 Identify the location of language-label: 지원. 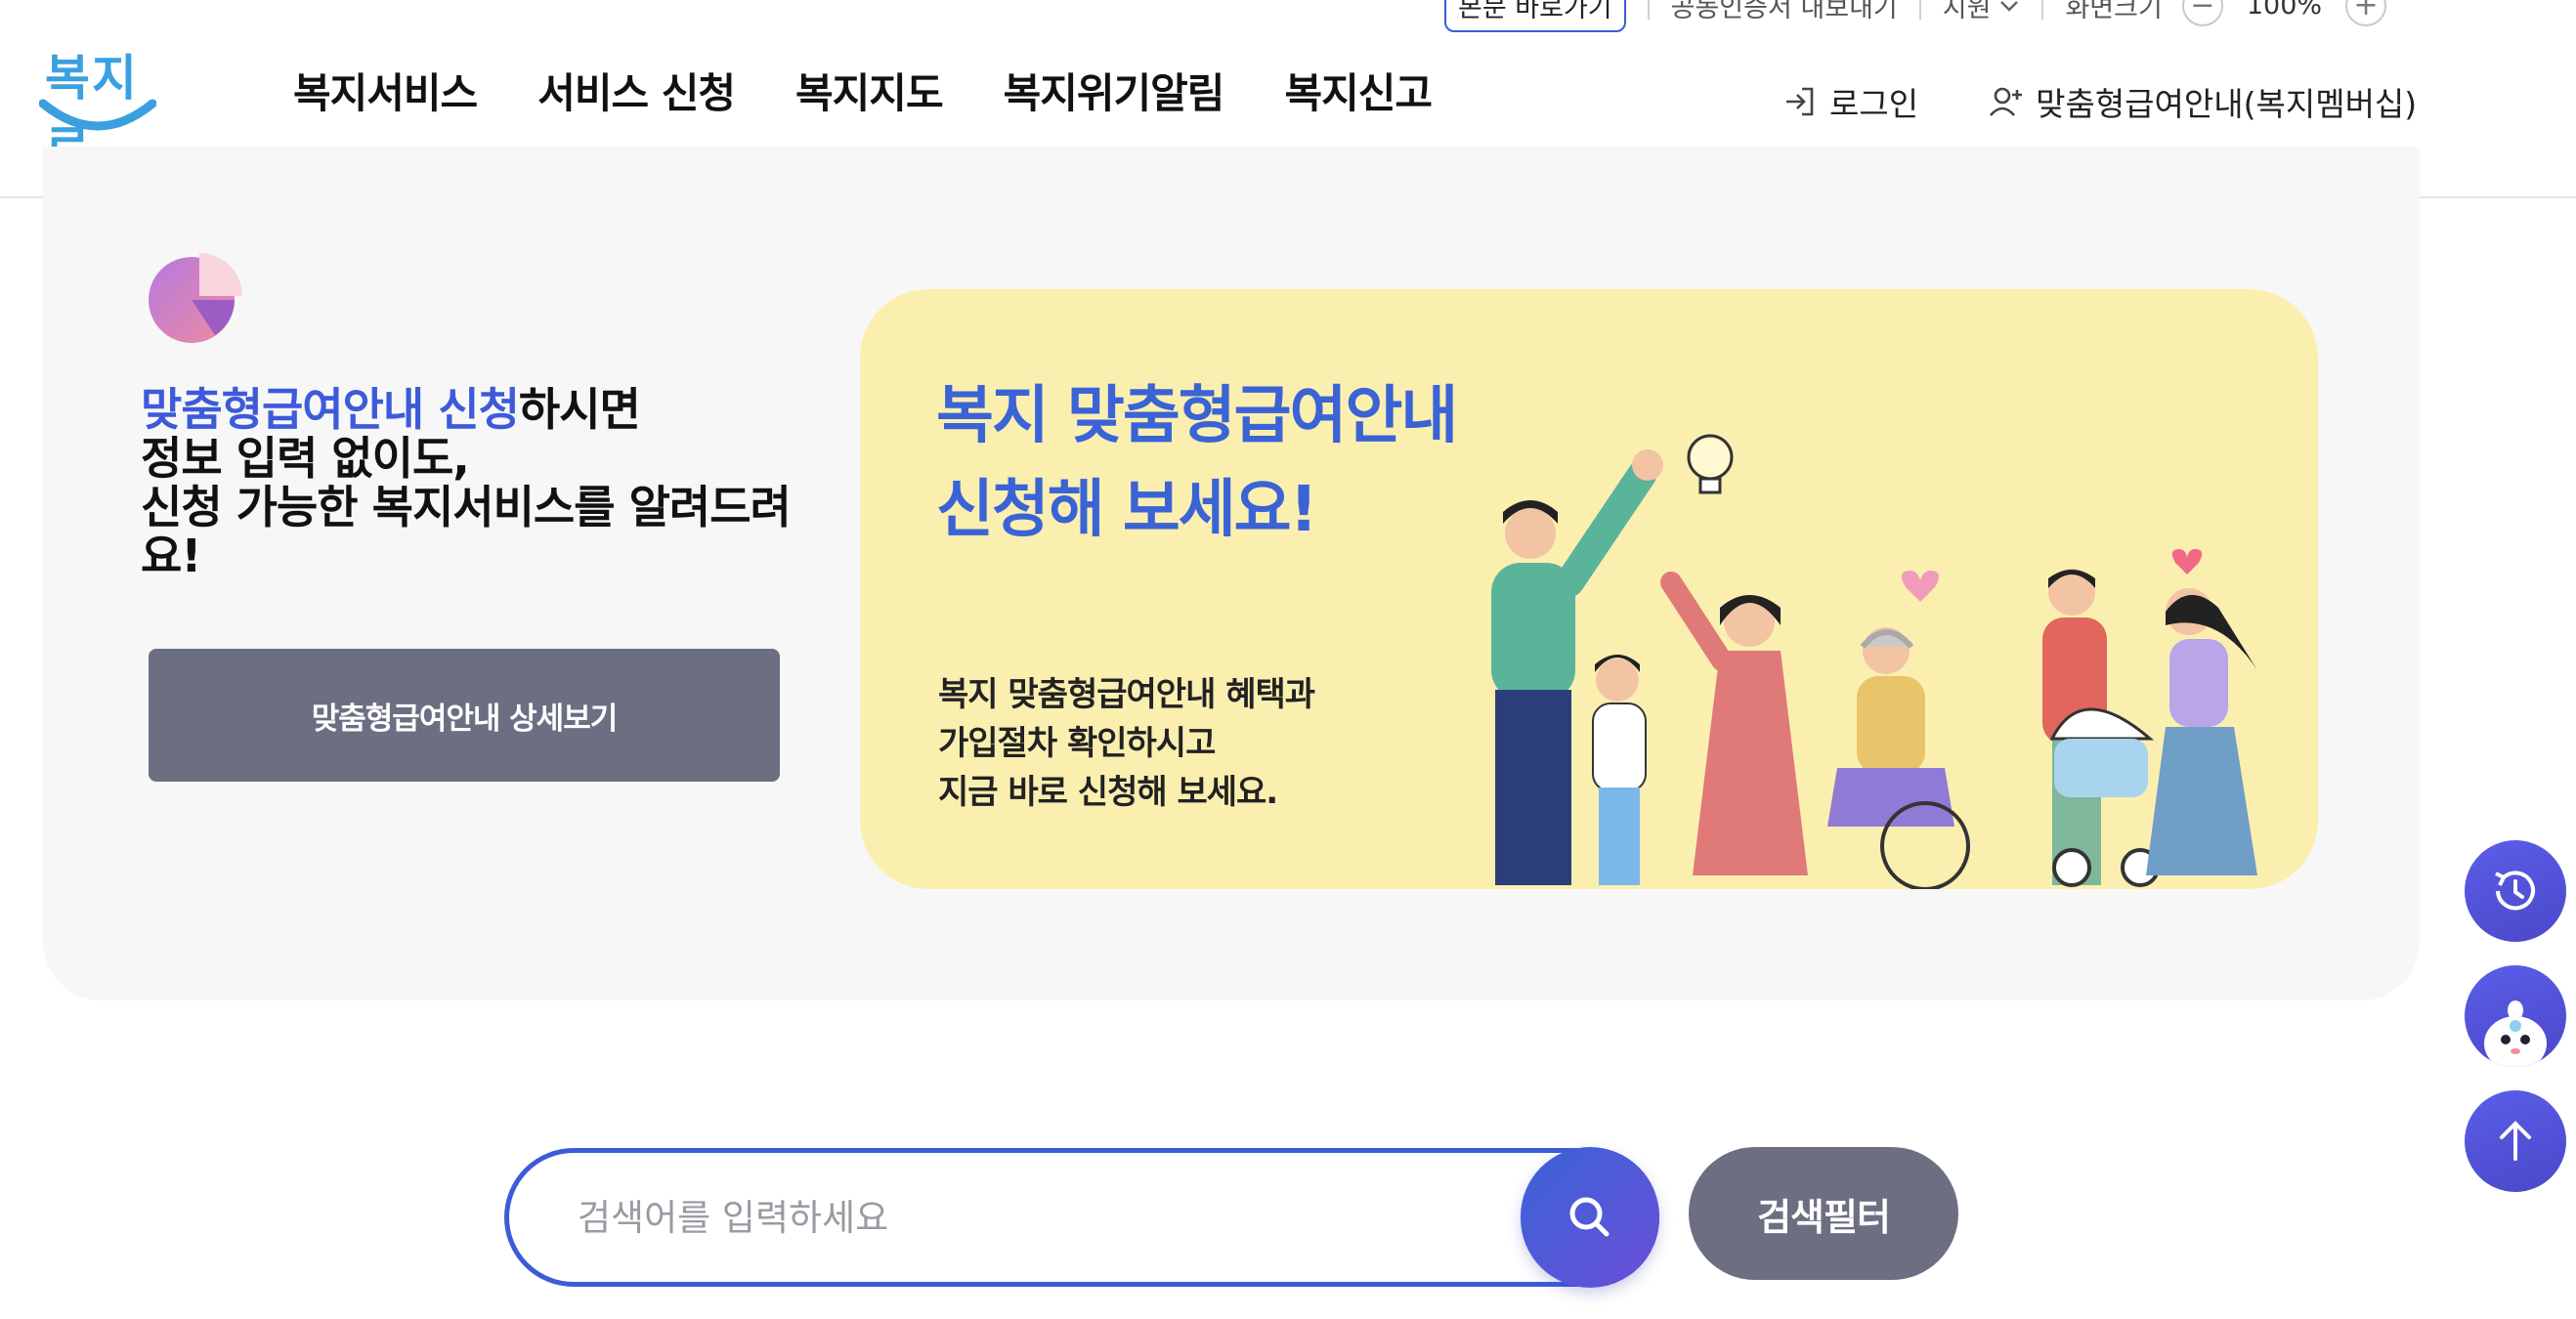
(1967, 11).